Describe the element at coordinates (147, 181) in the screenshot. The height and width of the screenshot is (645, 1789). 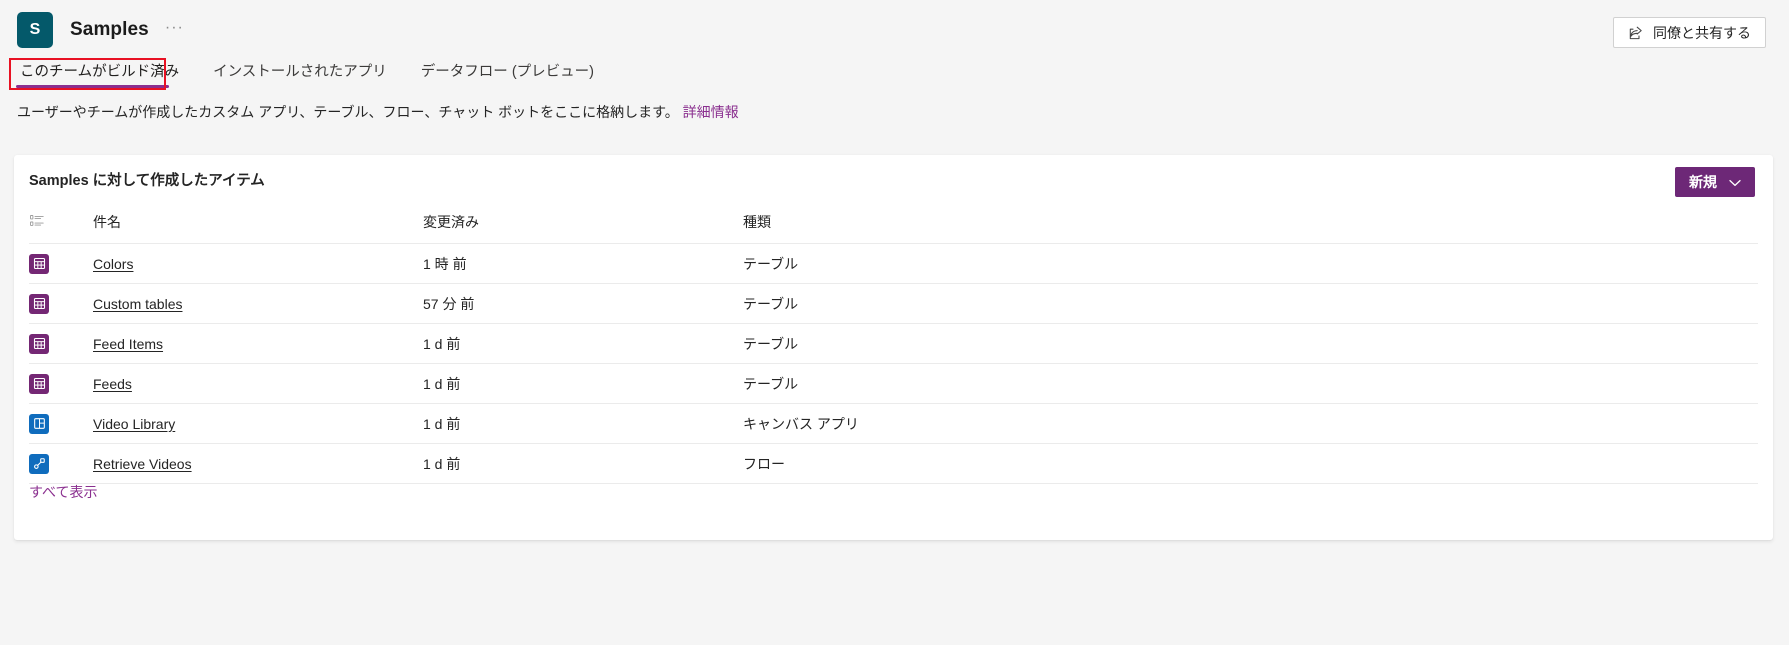
I see `card-title: Samples に対して作成したアイテム` at that location.